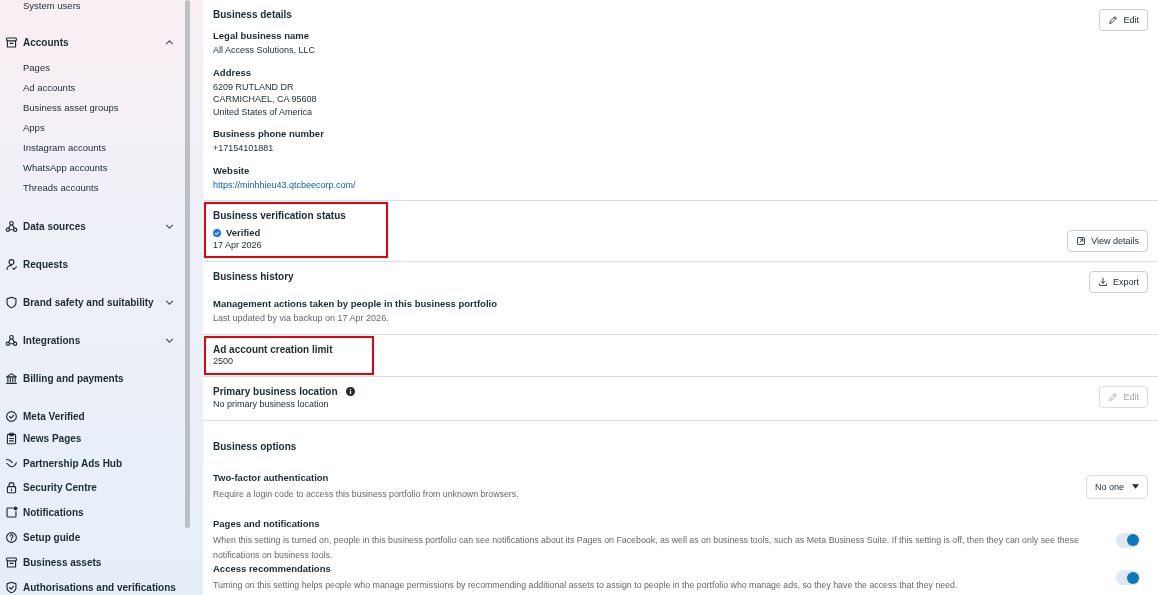 This screenshot has width=1158, height=595. I want to click on setting-title: Pages and notifications, so click(267, 523).